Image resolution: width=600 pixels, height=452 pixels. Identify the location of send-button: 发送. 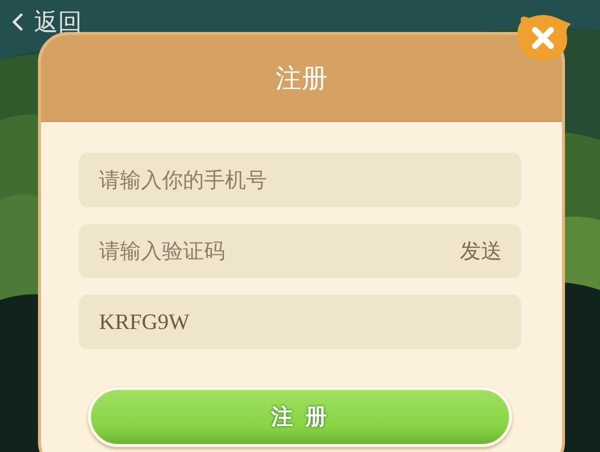
(481, 251).